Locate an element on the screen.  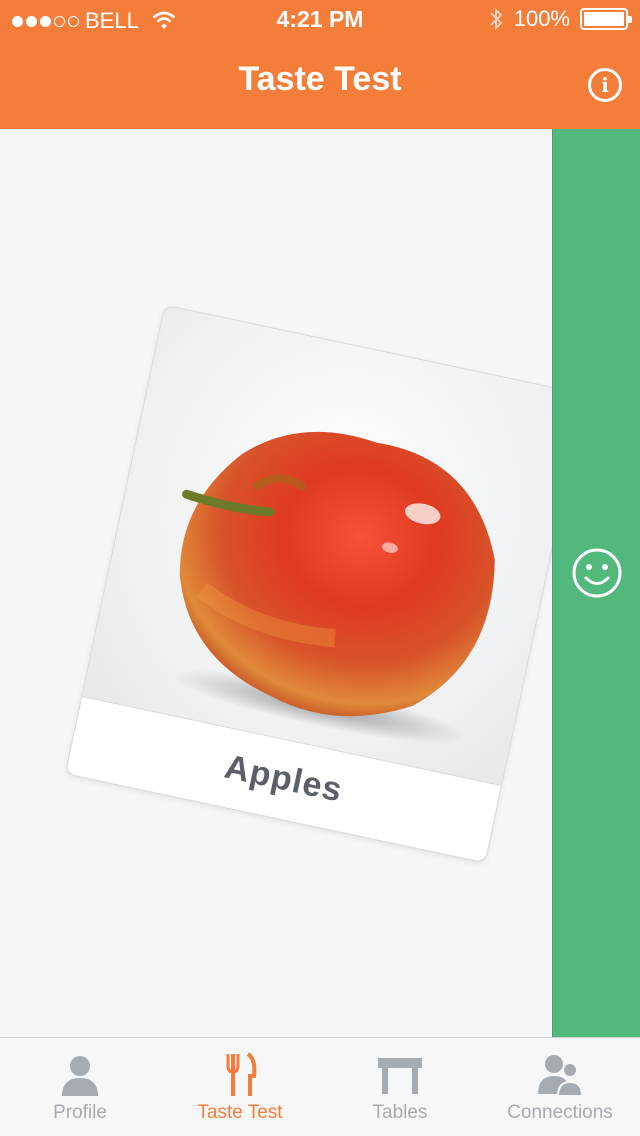
status-bar: BELL 4:21 PM 100% is located at coordinates (320, 20).